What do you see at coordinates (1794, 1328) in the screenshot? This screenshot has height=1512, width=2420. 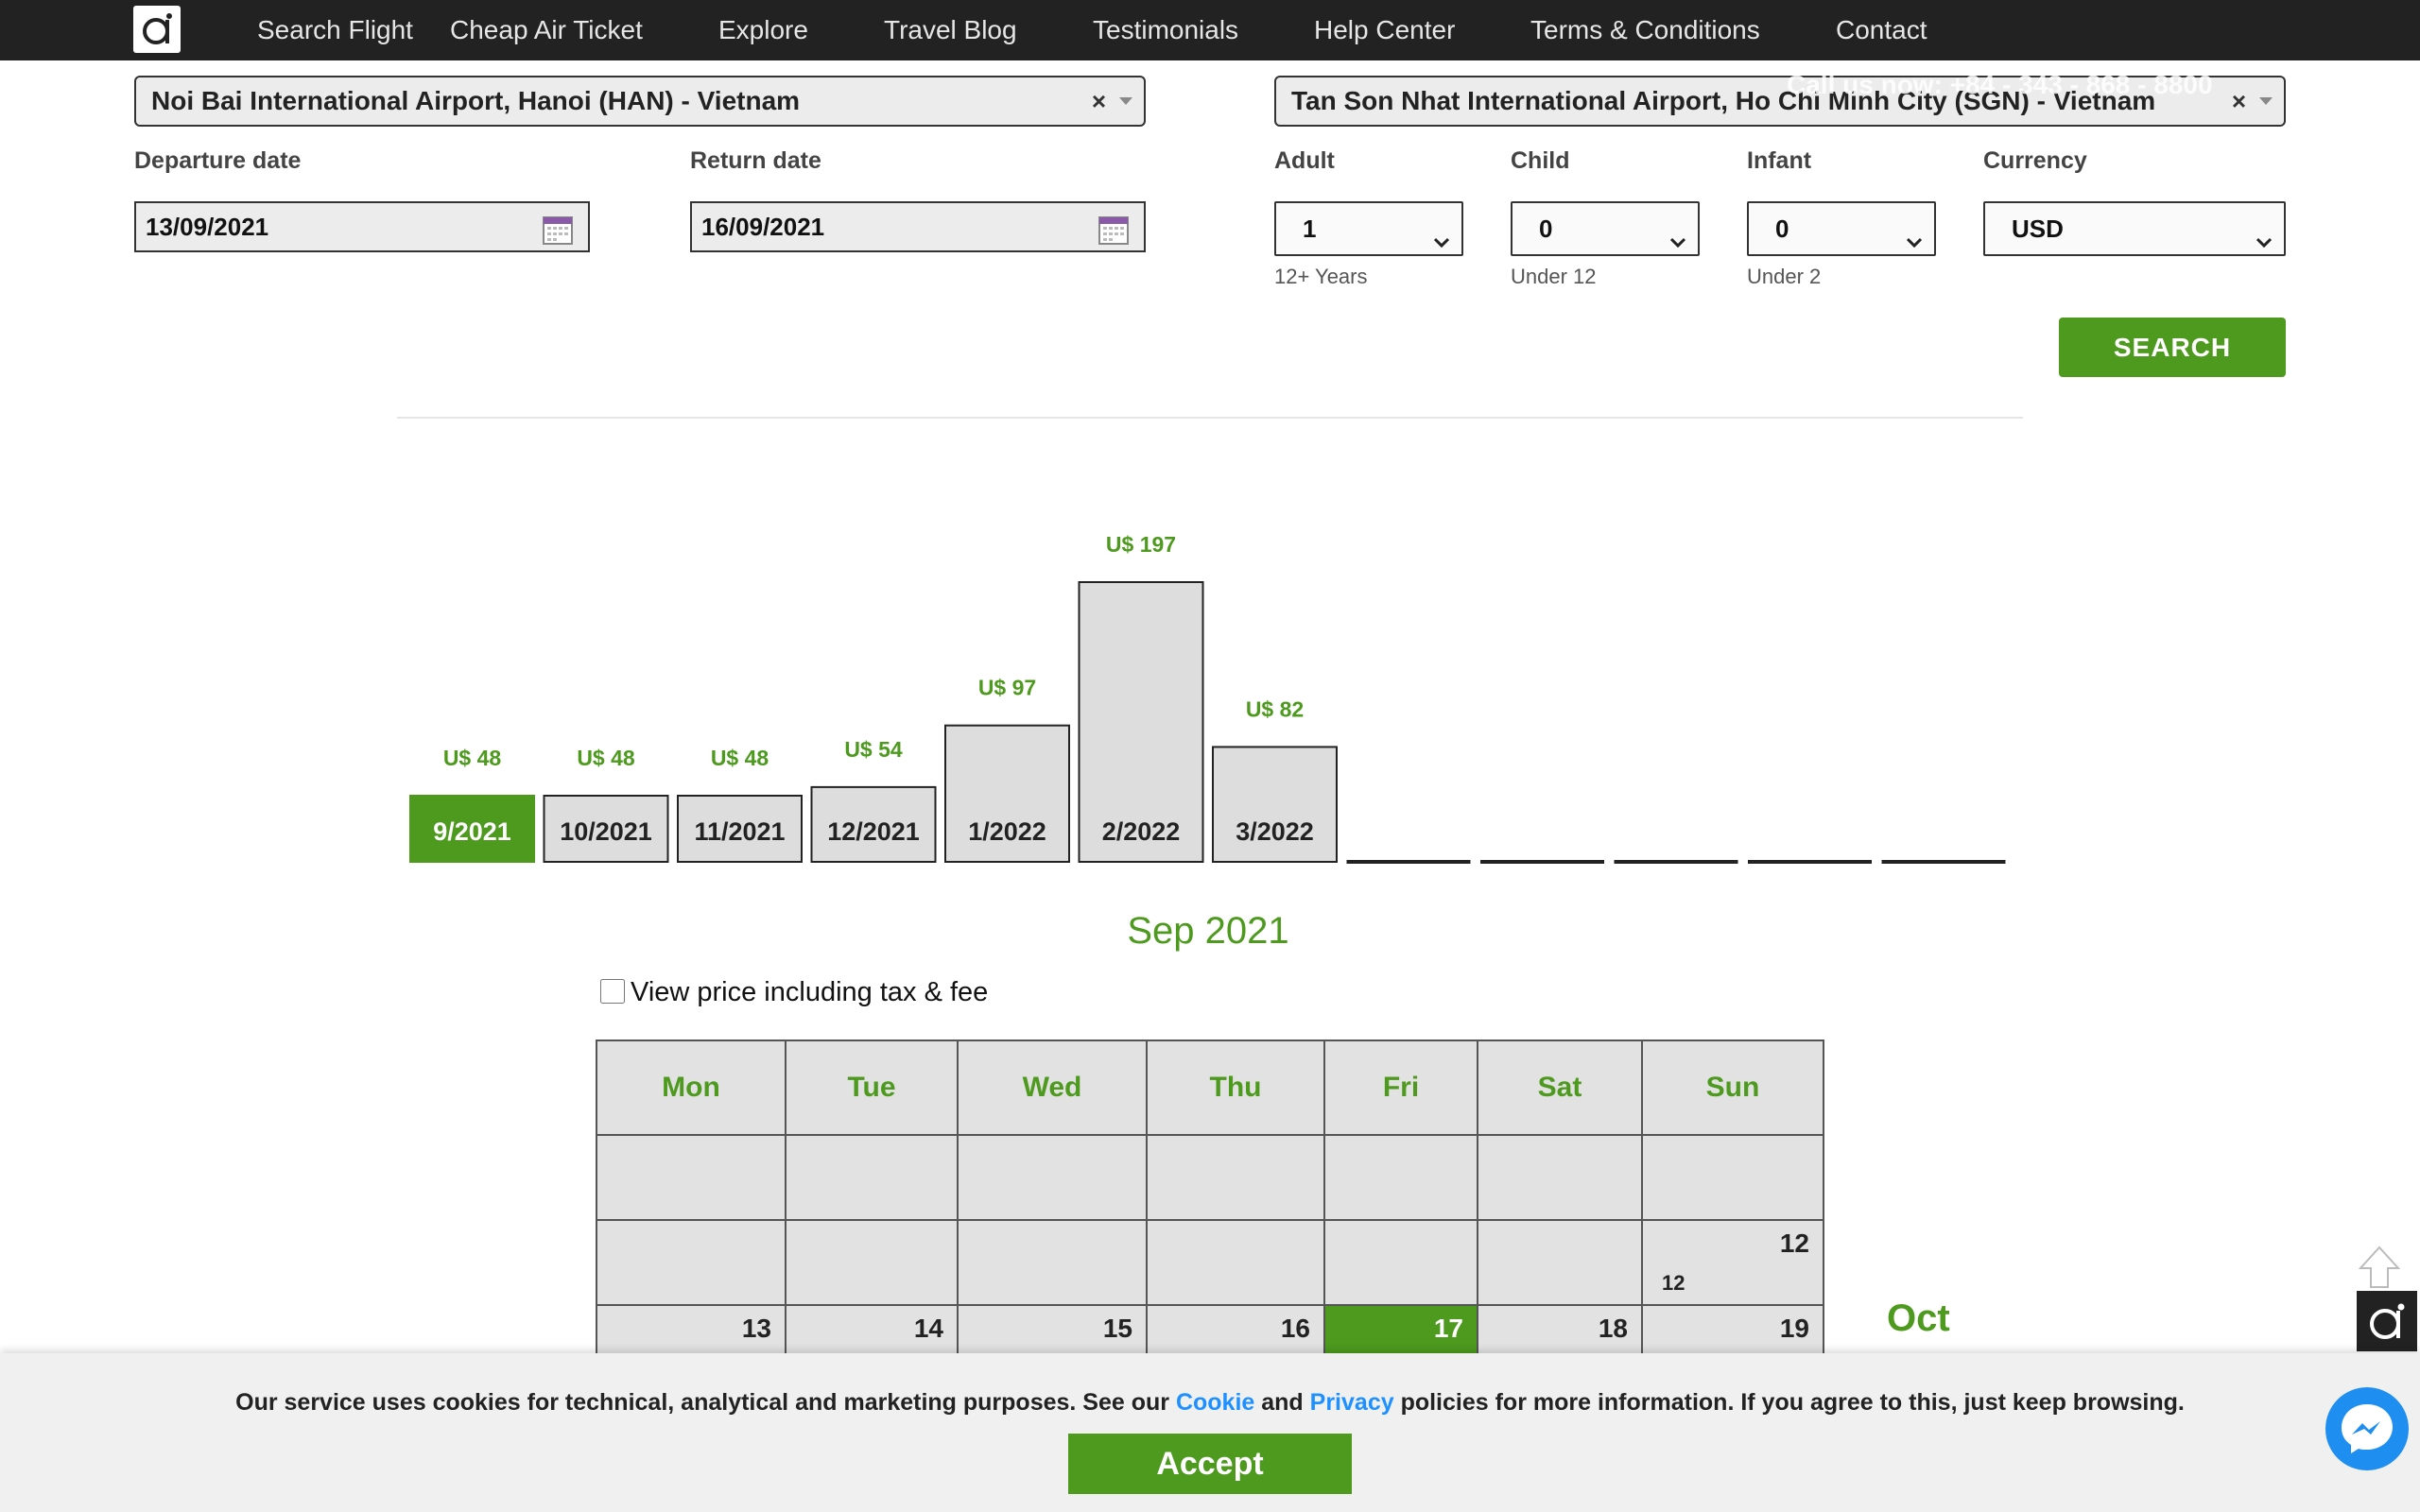 I see `day-number: 19` at bounding box center [1794, 1328].